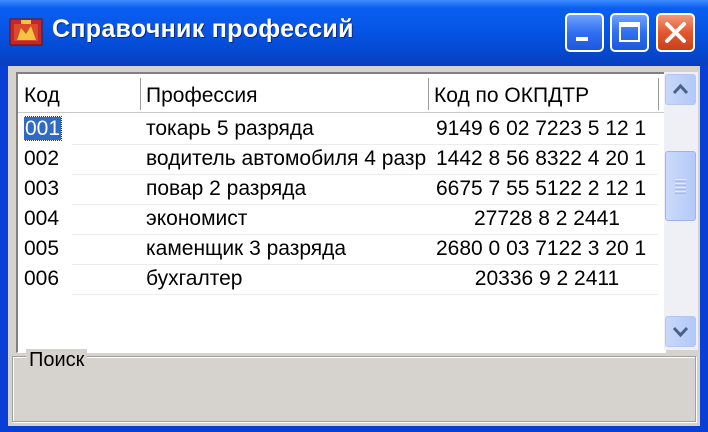  I want to click on cell-profession: экономист, so click(286, 219).